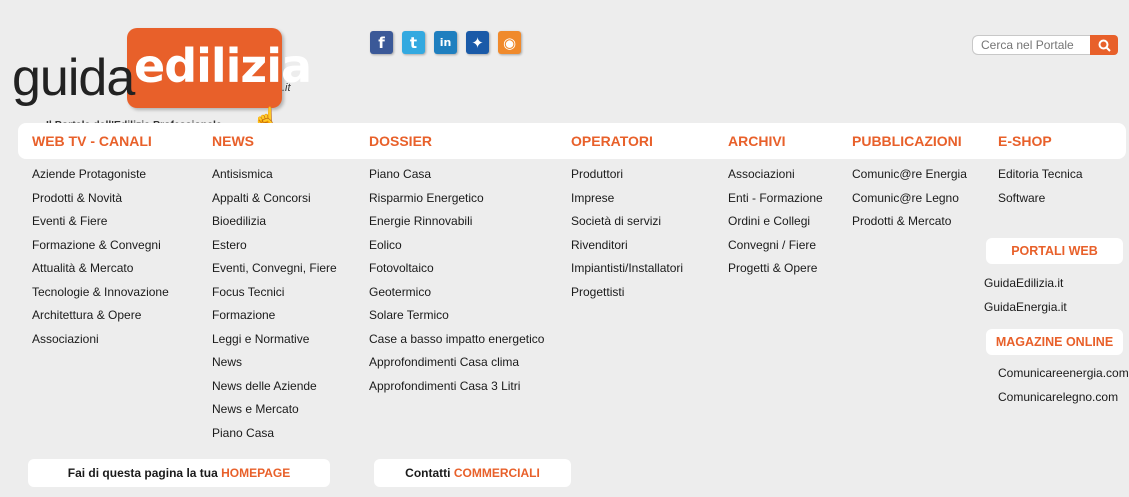  What do you see at coordinates (1023, 284) in the screenshot?
I see `portali-link-guidaedilizia: GuidaEdilizia.it` at bounding box center [1023, 284].